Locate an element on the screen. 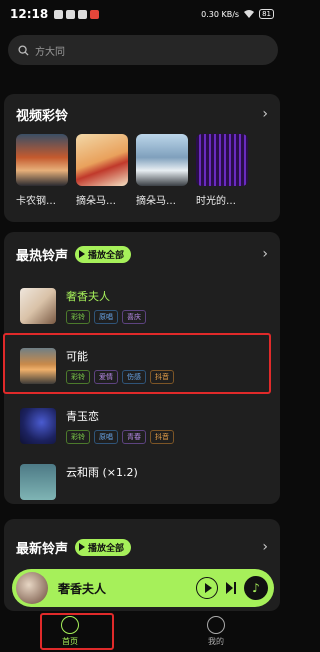 The image size is (320, 652). search-bar: 方大同 is located at coordinates (143, 50).